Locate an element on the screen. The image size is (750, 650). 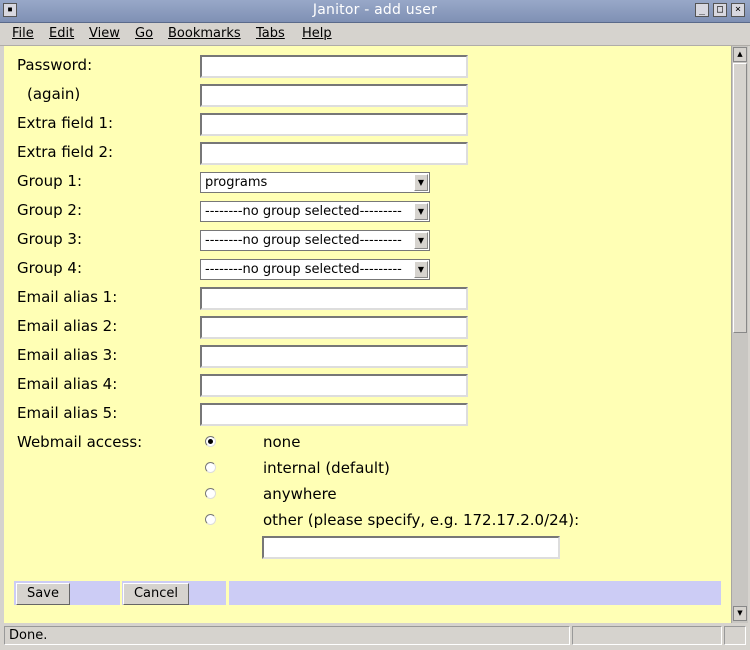
password-again-label: (again) is located at coordinates (54, 94).